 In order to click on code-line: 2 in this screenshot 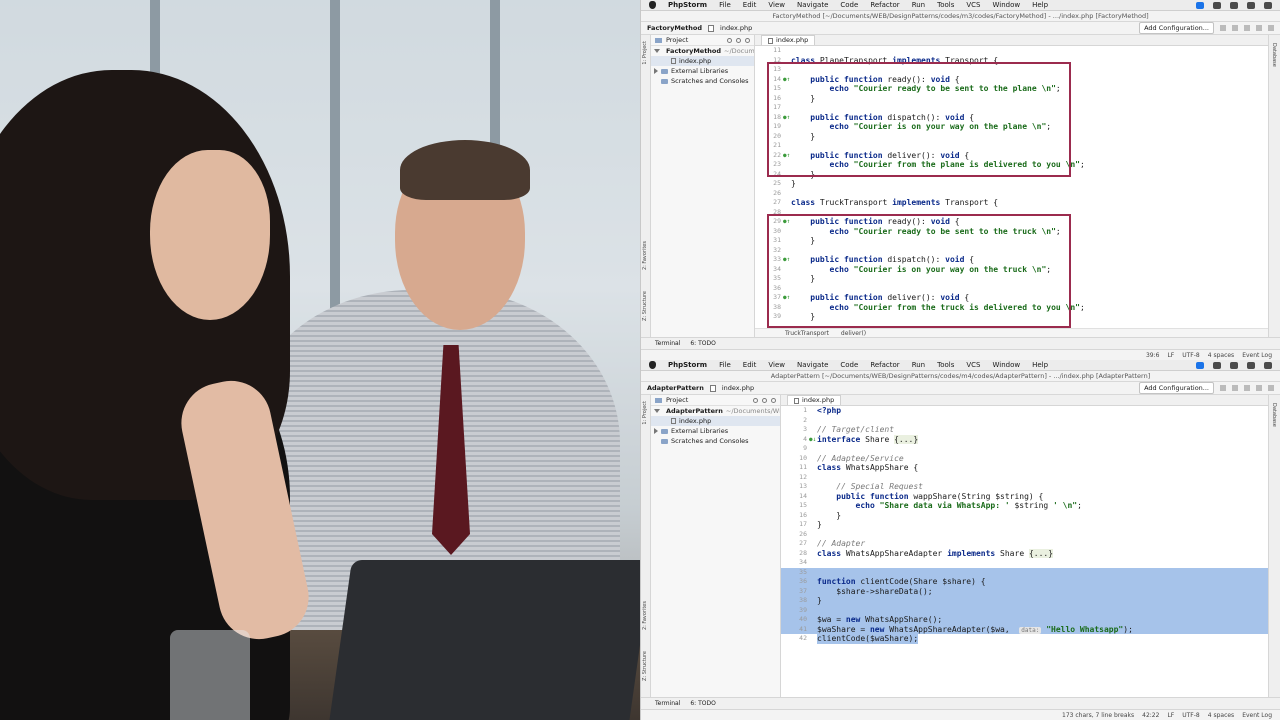, I will do `click(1024, 421)`.